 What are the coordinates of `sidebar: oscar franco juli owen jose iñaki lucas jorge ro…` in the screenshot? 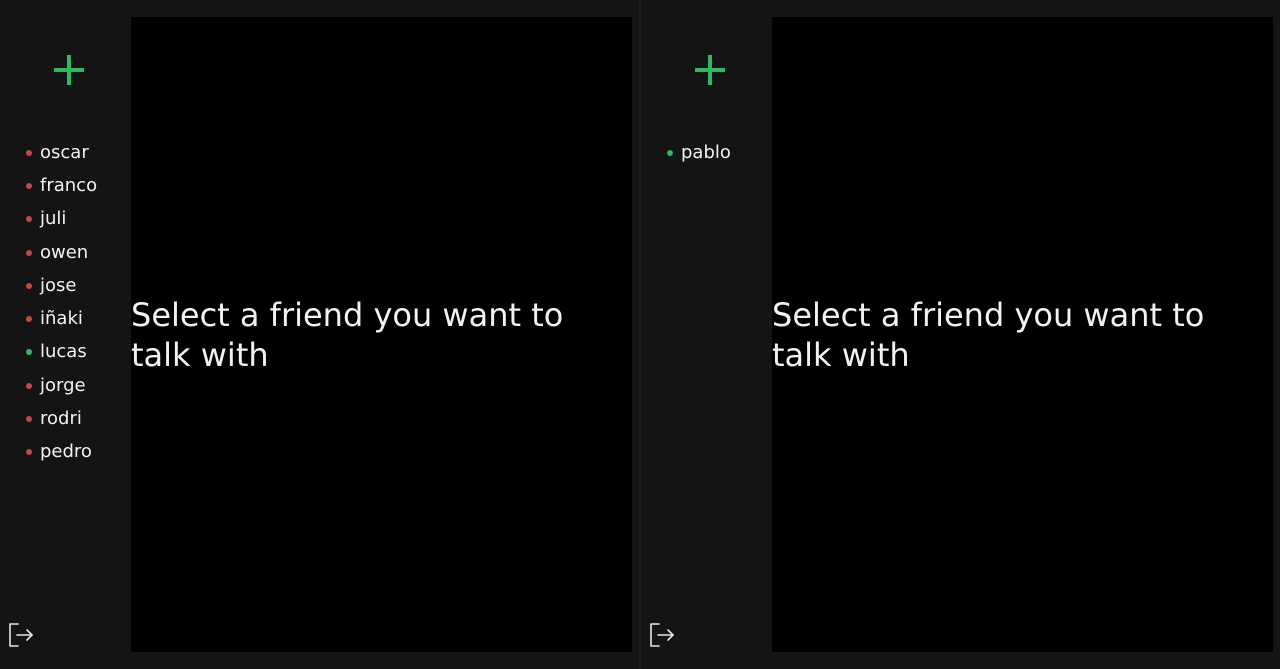 It's located at (65, 334).